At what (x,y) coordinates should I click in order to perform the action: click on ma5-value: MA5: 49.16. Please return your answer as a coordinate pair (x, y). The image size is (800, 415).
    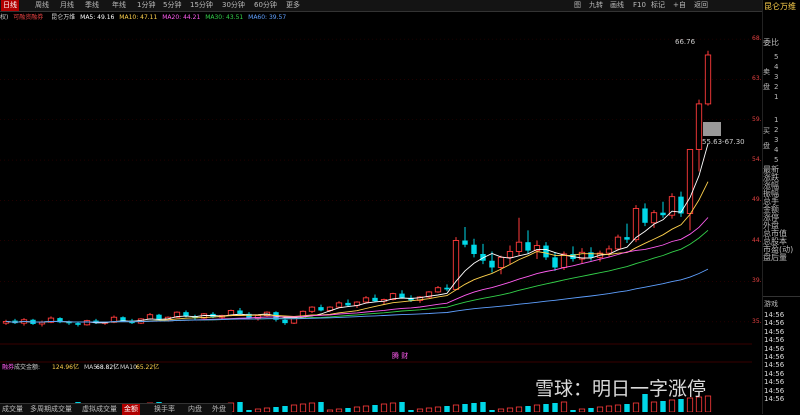
    Looking at the image, I should click on (97, 17).